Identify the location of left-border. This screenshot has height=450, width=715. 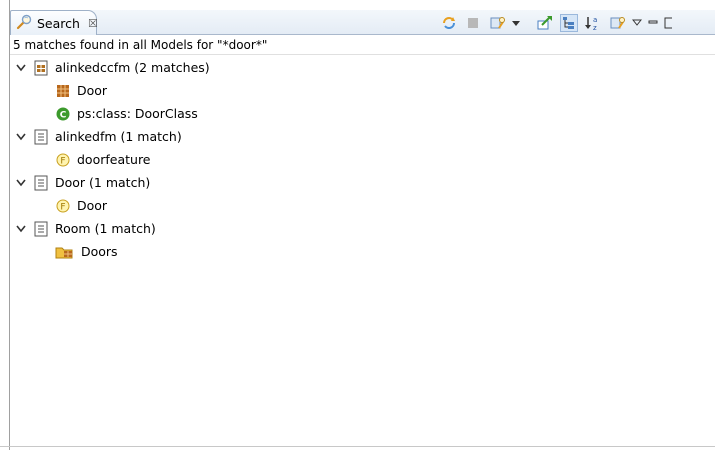
(5, 225).